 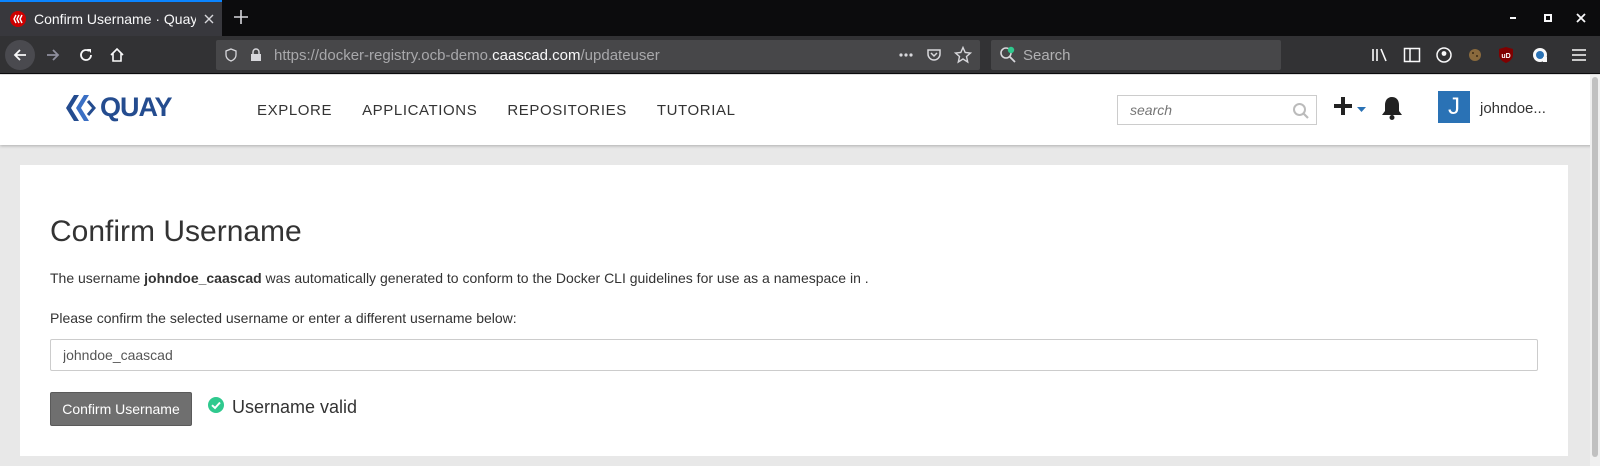 I want to click on username-valid-text: Username valid, so click(x=295, y=407).